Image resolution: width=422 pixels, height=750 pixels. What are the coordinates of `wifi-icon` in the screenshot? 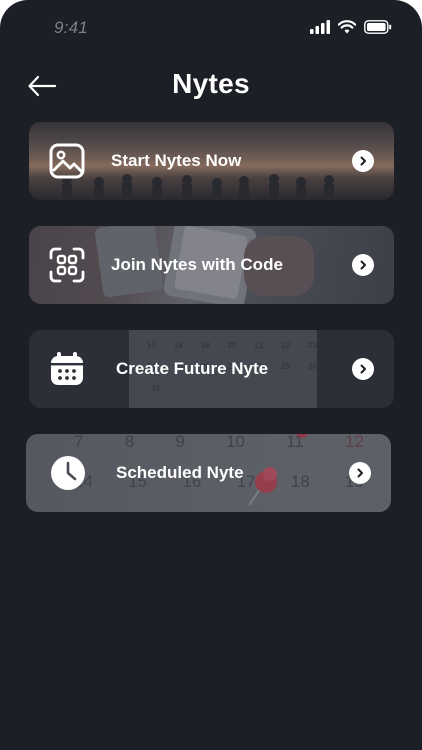 It's located at (347, 27).